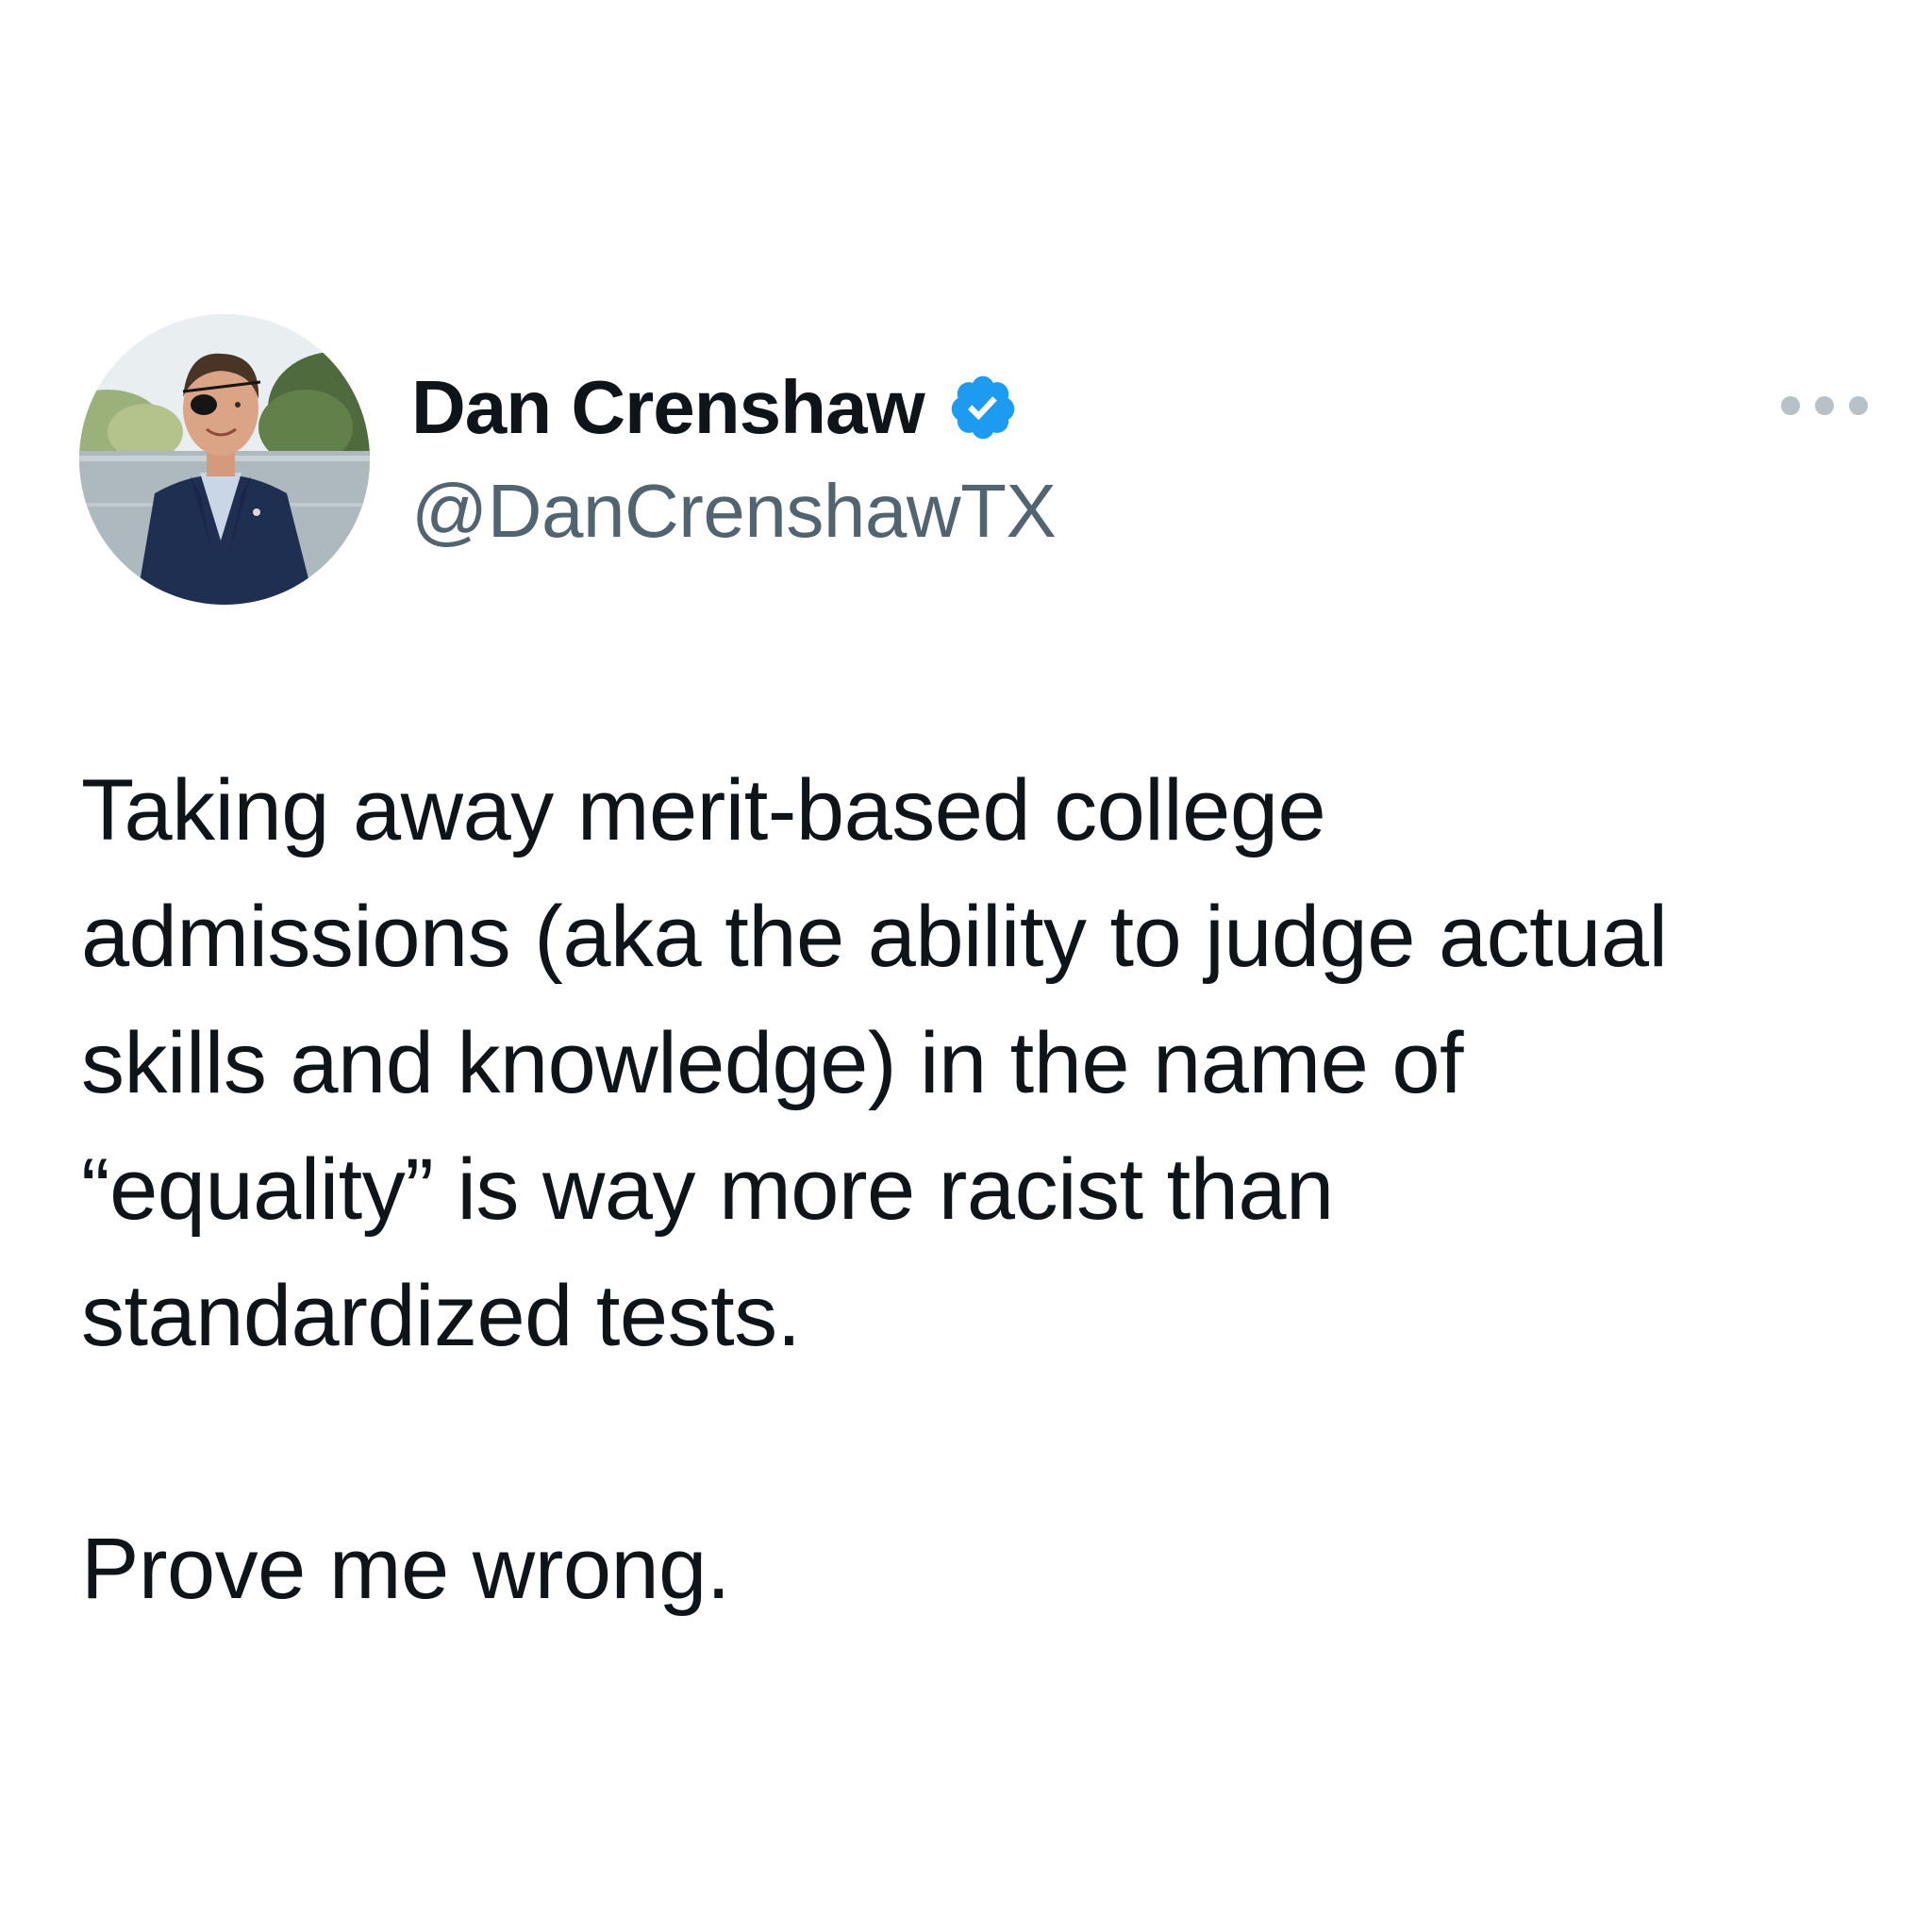 The image size is (1932, 1932). I want to click on tweet-text-line: Taking away merit-based college, so click(703, 810).